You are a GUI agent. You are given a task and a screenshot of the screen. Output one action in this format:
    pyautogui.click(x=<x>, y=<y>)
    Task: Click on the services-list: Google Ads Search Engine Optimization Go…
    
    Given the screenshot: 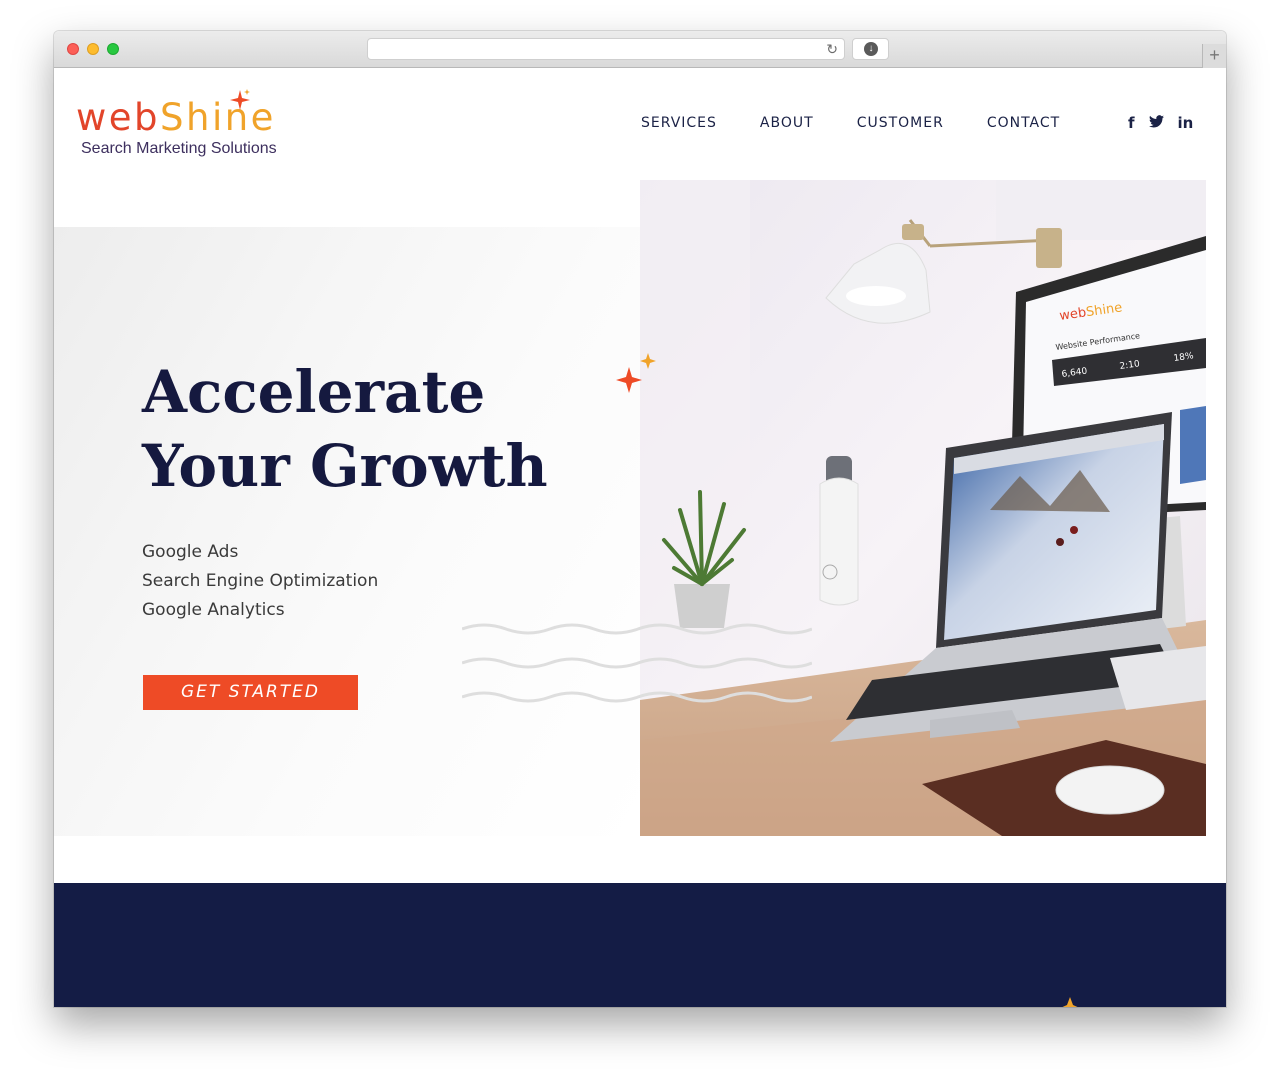 What is the action you would take?
    pyautogui.click(x=260, y=581)
    